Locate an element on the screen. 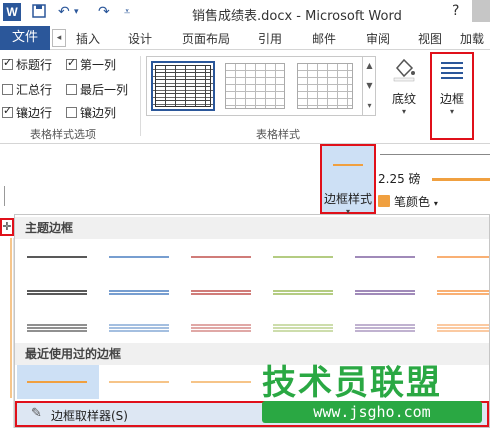 This screenshot has width=490, height=428. pen-icon: ✎ is located at coordinates (36, 413).